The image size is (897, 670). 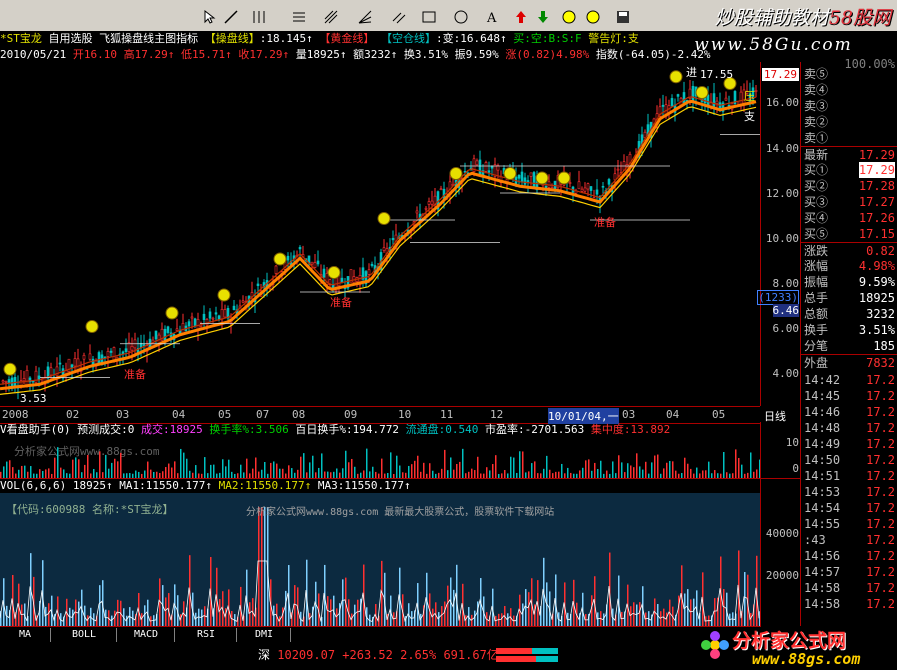 What do you see at coordinates (849, 604) in the screenshot?
I see `tick-row: 14:58 17.2` at bounding box center [849, 604].